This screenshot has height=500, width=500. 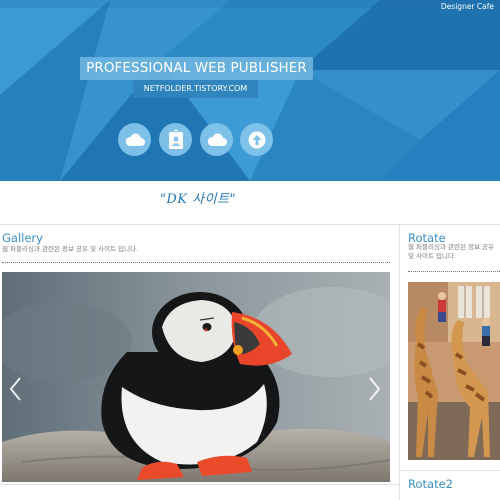 What do you see at coordinates (198, 199) in the screenshot?
I see `tagline: "DK 사이트"` at bounding box center [198, 199].